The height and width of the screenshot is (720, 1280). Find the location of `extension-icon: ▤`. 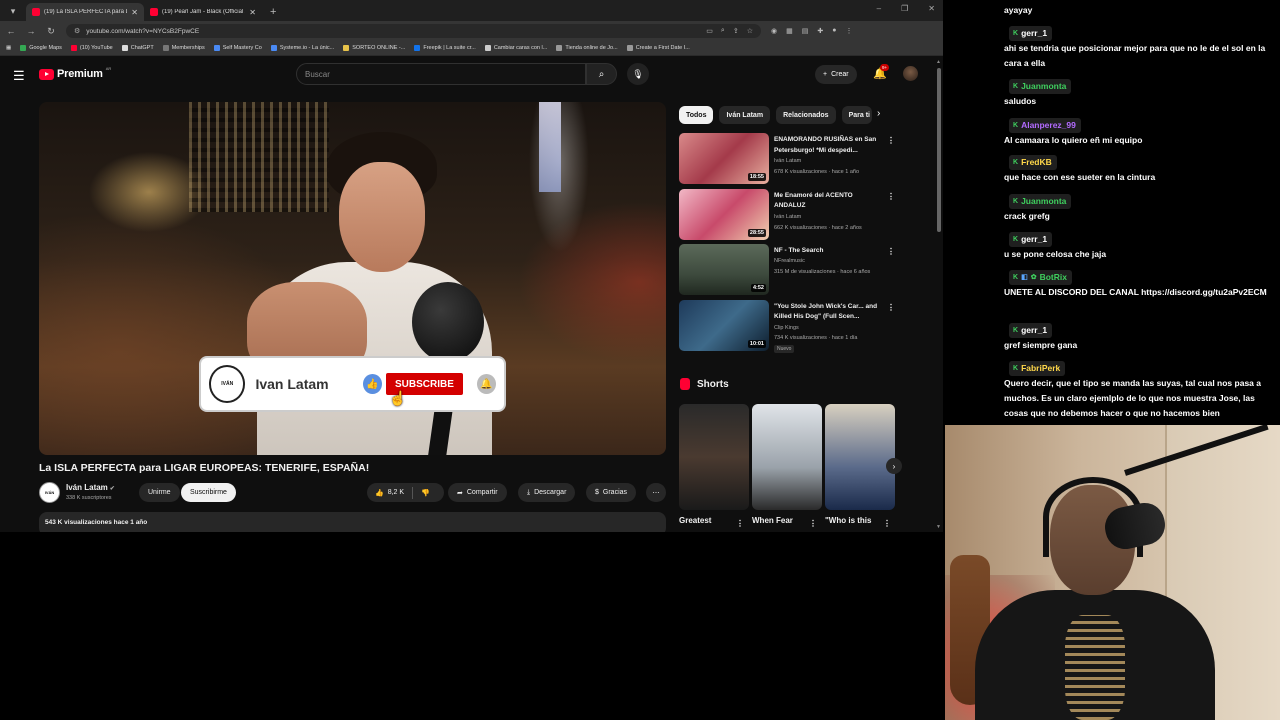

extension-icon: ▤ is located at coordinates (805, 31).